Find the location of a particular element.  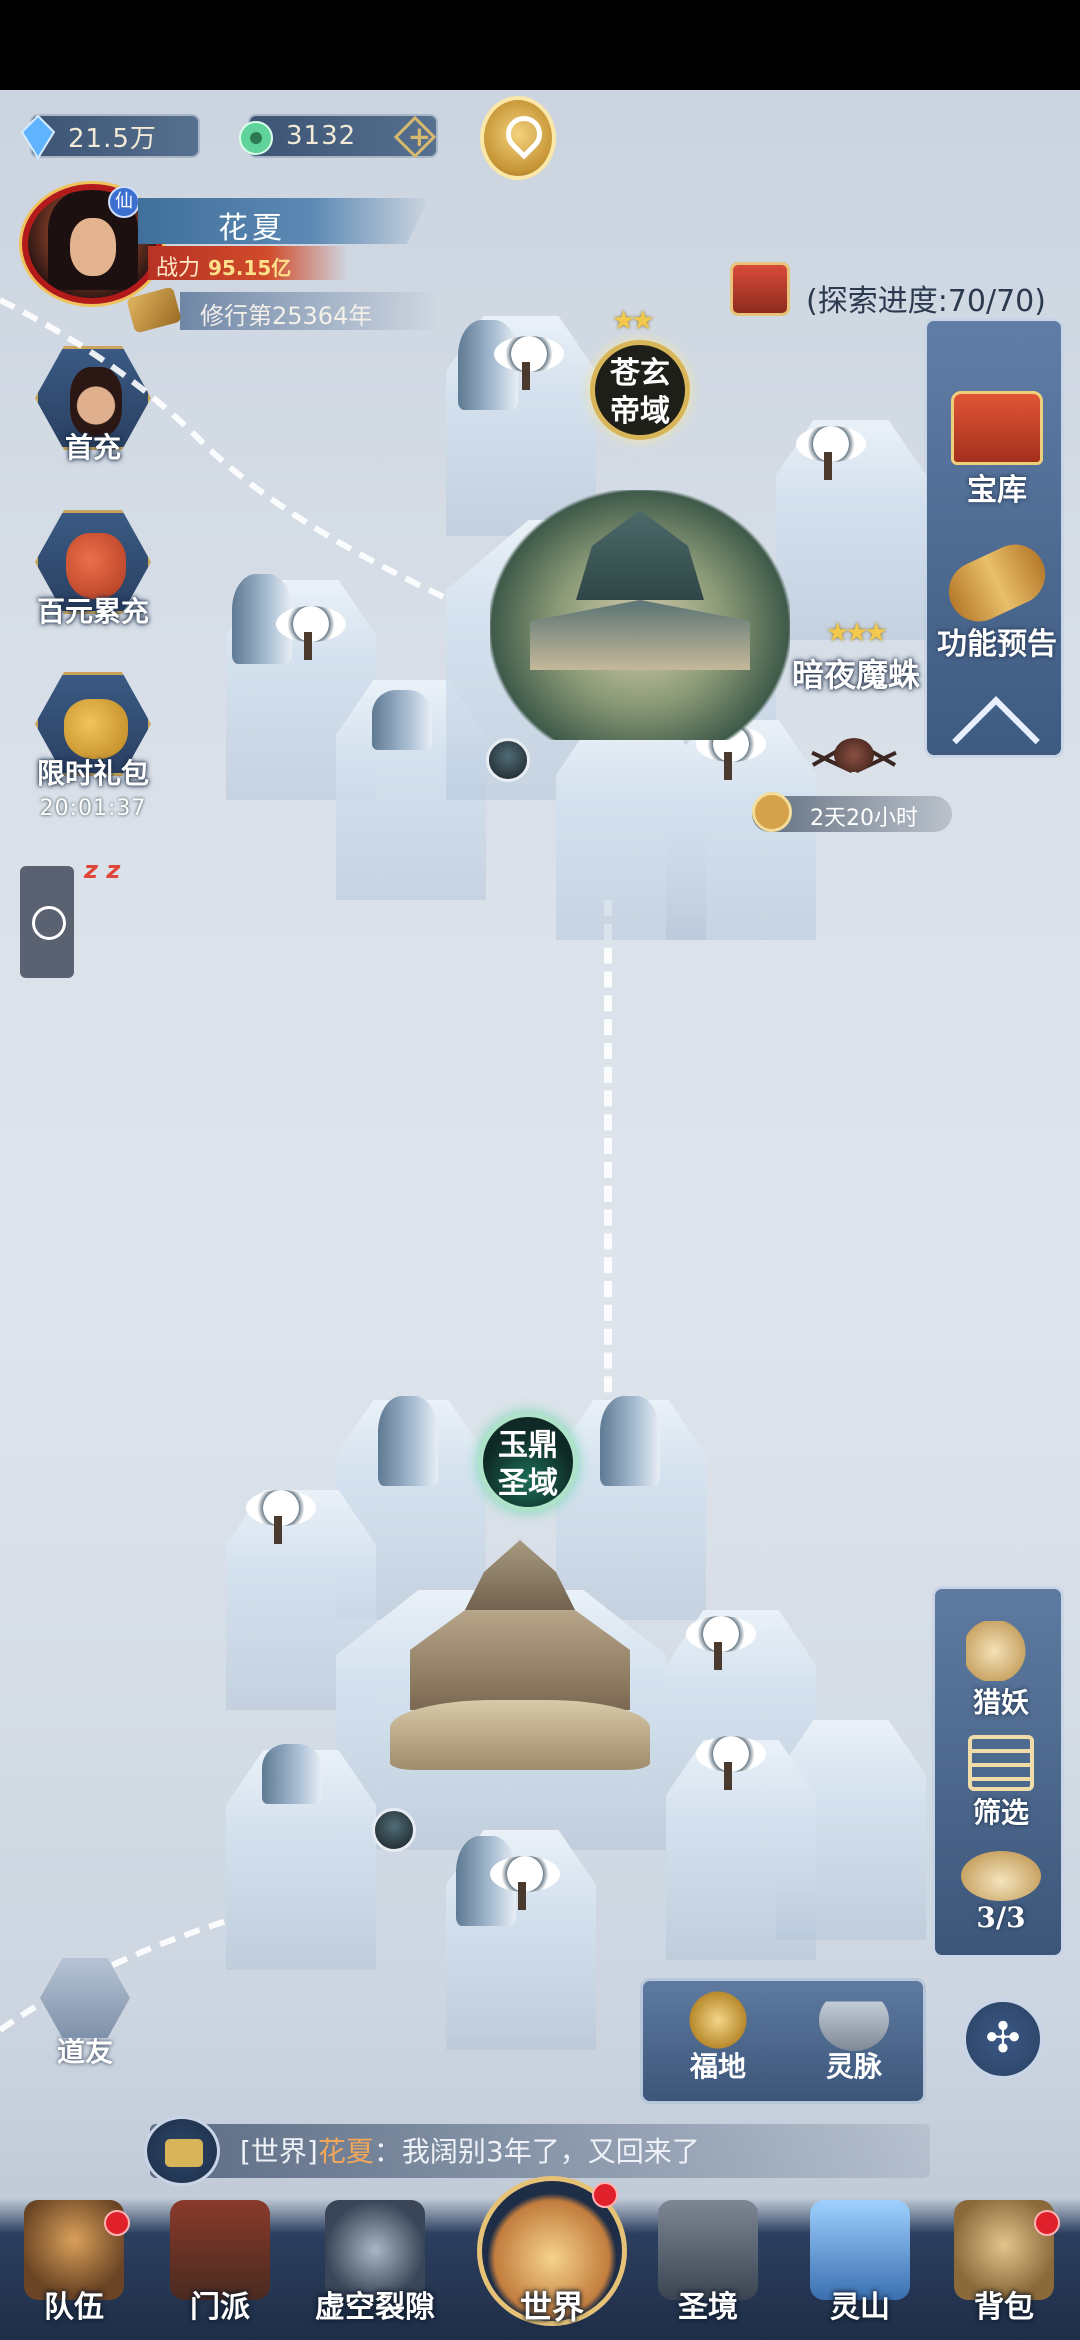

filter-button: 筛选 is located at coordinates (1001, 1777).